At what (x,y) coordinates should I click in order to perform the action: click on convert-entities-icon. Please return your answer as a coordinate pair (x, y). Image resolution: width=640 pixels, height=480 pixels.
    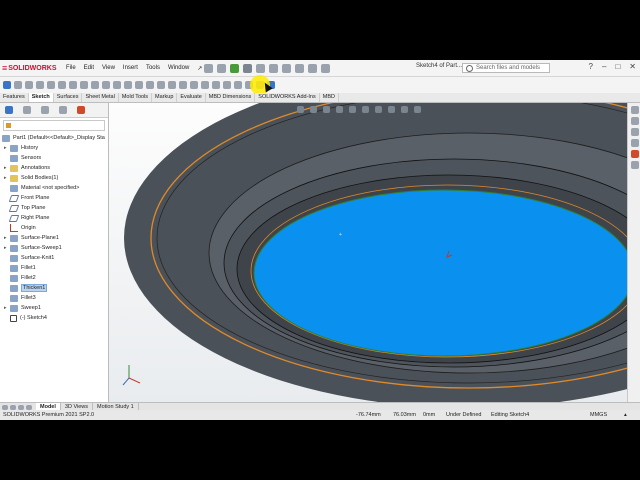
    Looking at the image, I should click on (172, 85).